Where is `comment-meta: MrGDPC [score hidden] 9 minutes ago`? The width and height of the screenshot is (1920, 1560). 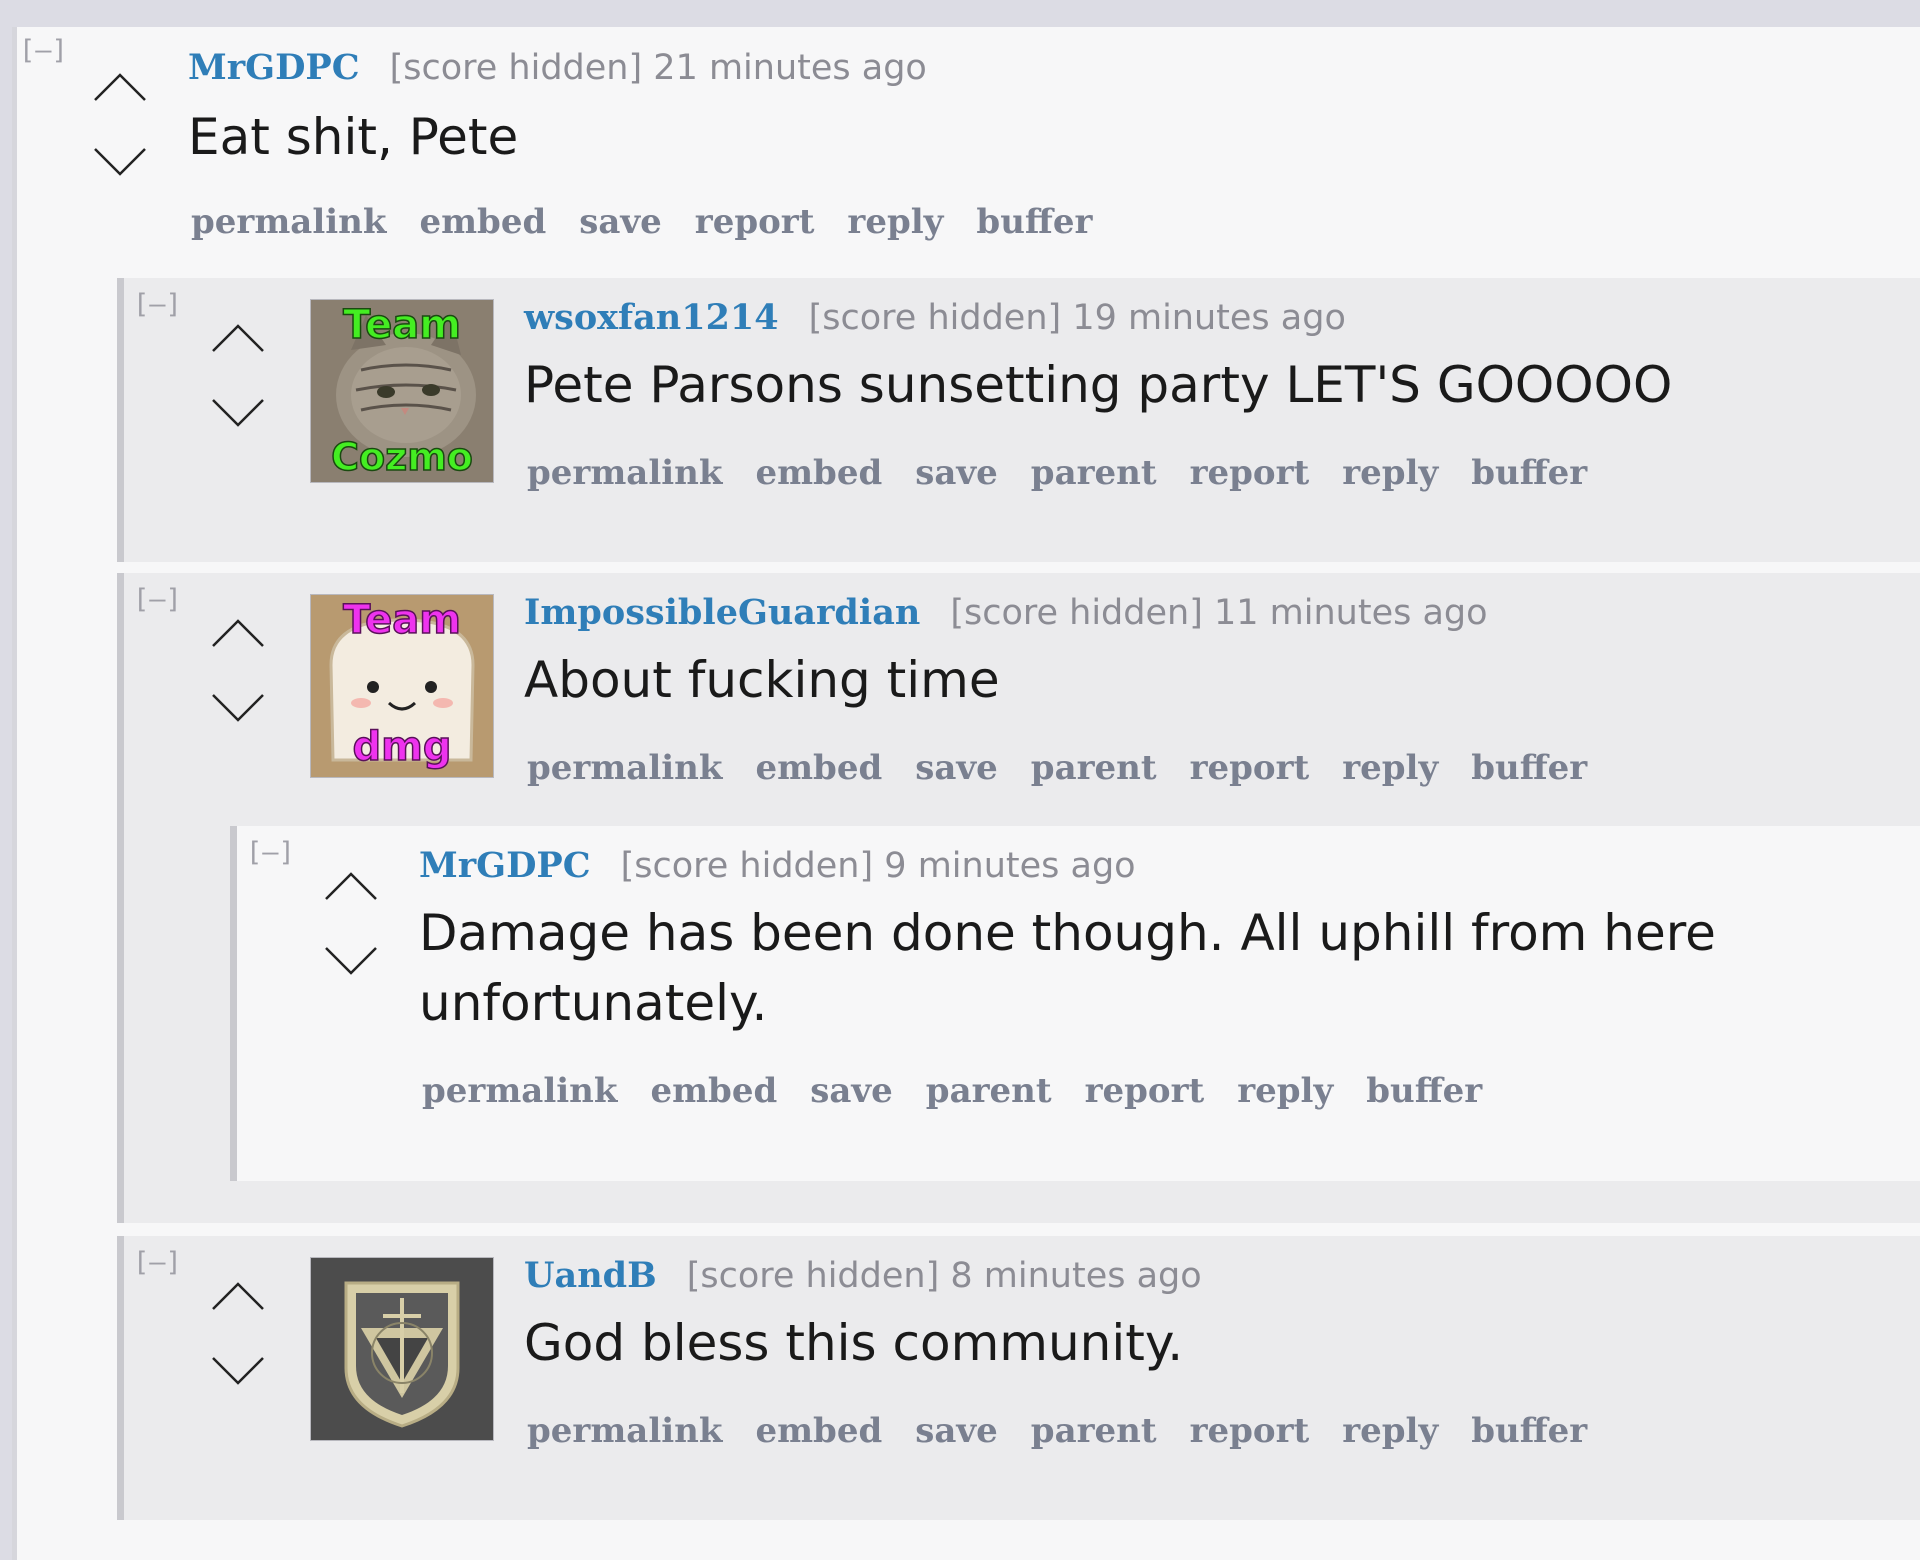 comment-meta: MrGDPC [score hidden] 9 minutes ago is located at coordinates (777, 866).